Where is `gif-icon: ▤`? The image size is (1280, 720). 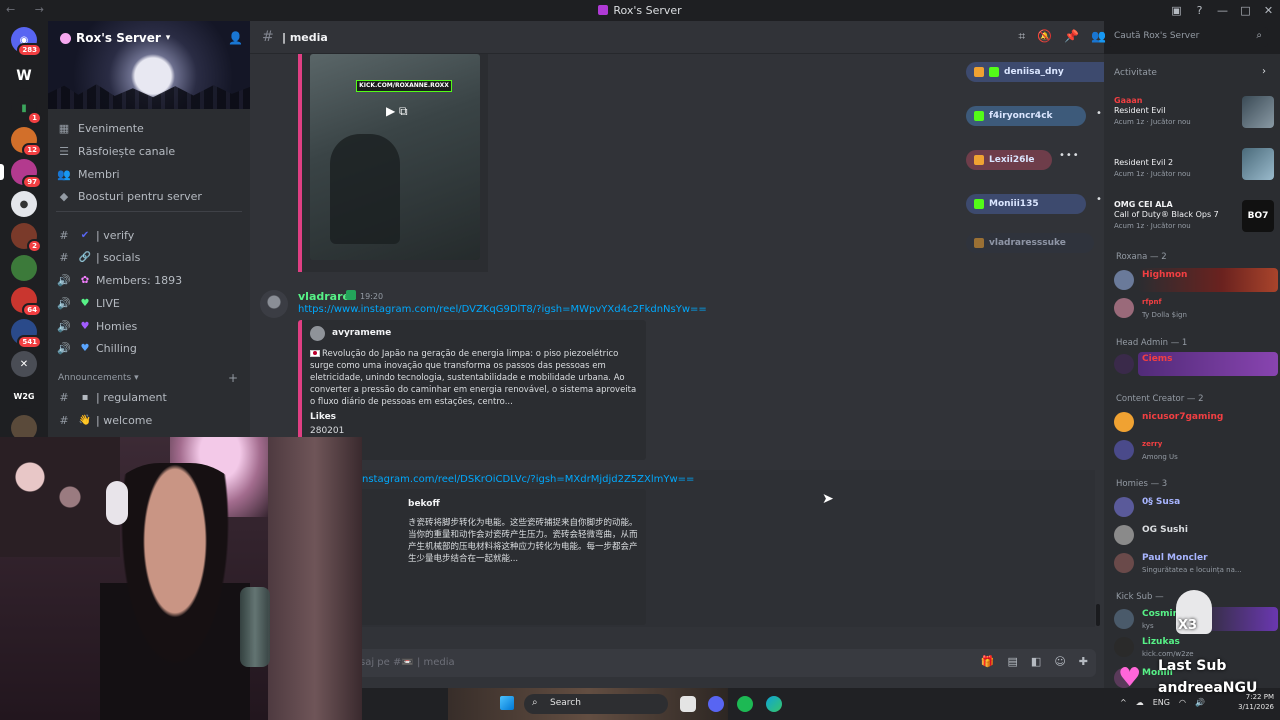 gif-icon: ▤ is located at coordinates (1013, 661).